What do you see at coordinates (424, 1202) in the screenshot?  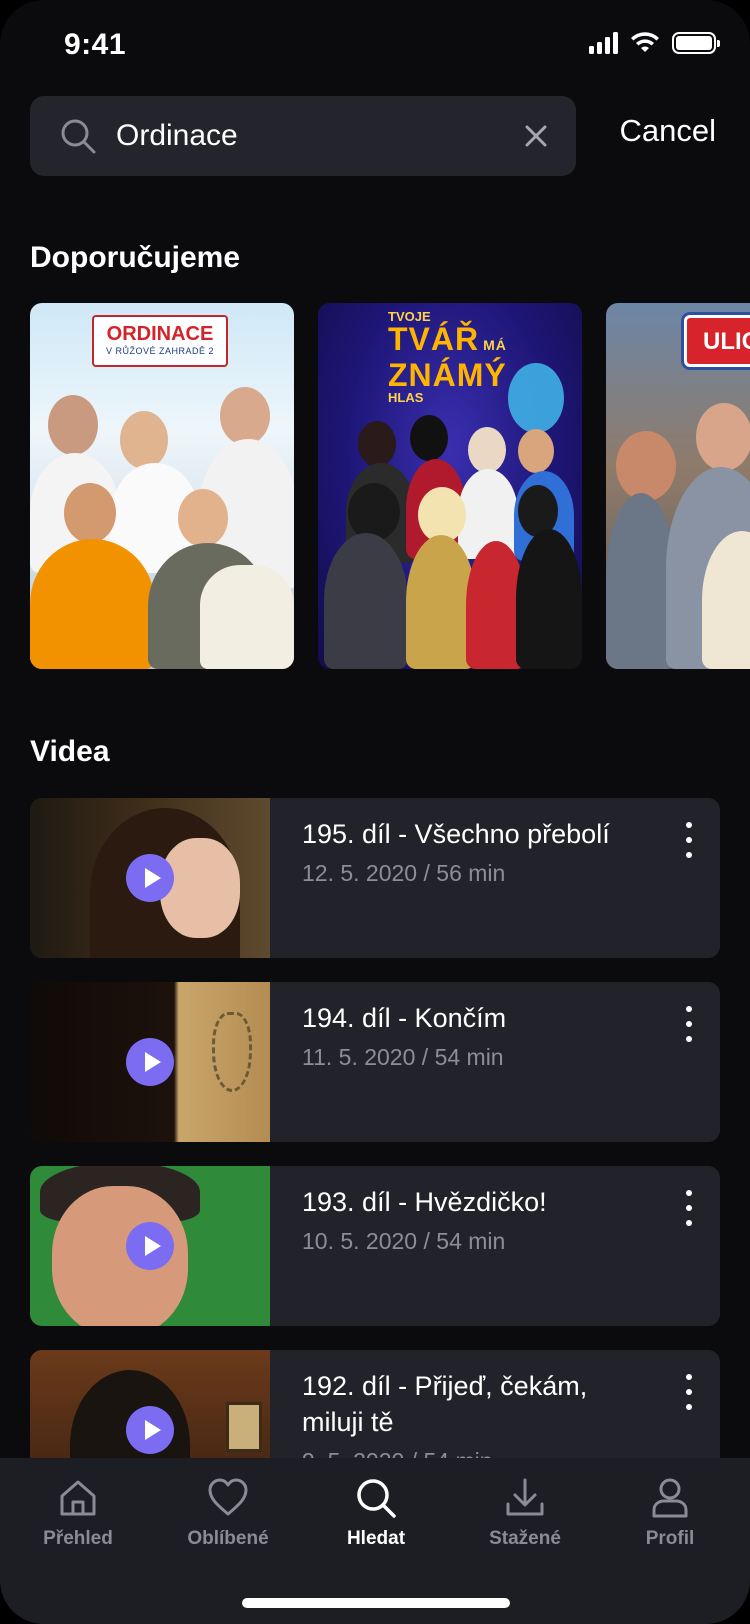 I see `video-title: 193. díl - Hvězdičko!` at bounding box center [424, 1202].